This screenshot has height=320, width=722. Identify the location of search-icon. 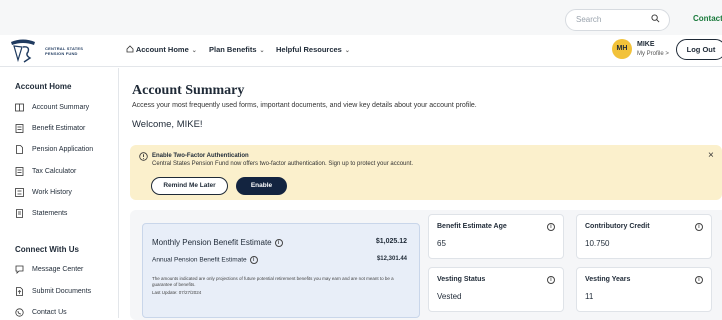
(655, 18).